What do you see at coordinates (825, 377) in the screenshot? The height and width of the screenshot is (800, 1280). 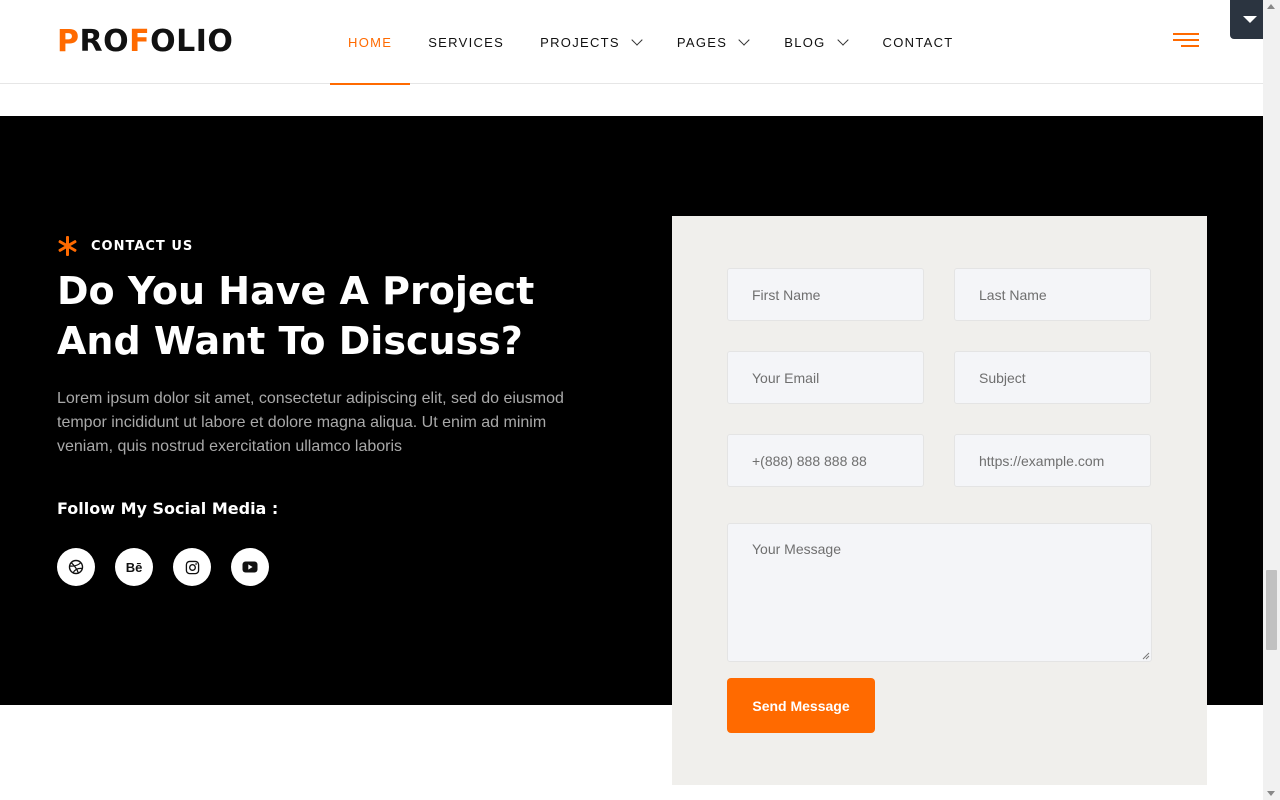 I see `email-input` at bounding box center [825, 377].